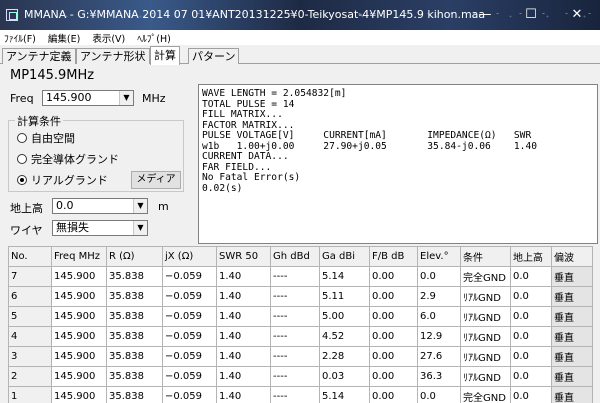 The width and height of the screenshot is (600, 403). Describe the element at coordinates (20, 38) in the screenshot. I see `menu-file: ﾌｧｲﾙ(F)` at that location.